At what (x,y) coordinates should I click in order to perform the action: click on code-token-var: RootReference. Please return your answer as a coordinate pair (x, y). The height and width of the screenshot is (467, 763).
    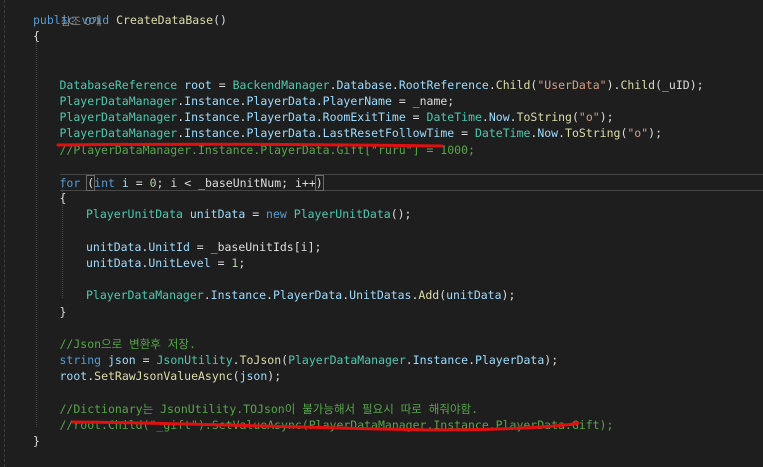
    Looking at the image, I should click on (443, 84).